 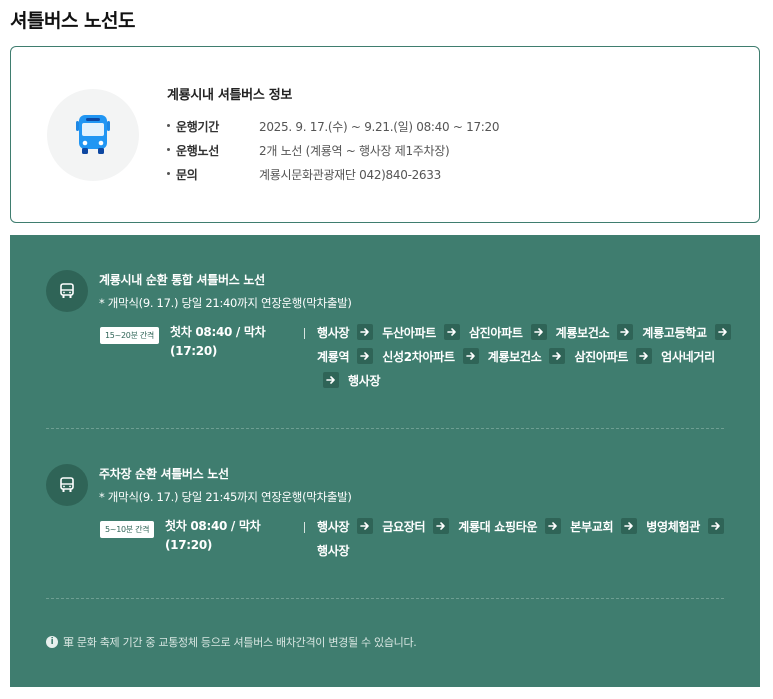 I want to click on route-name: 계룡시내 순환 통합 셔틀버스 노선, so click(x=182, y=280).